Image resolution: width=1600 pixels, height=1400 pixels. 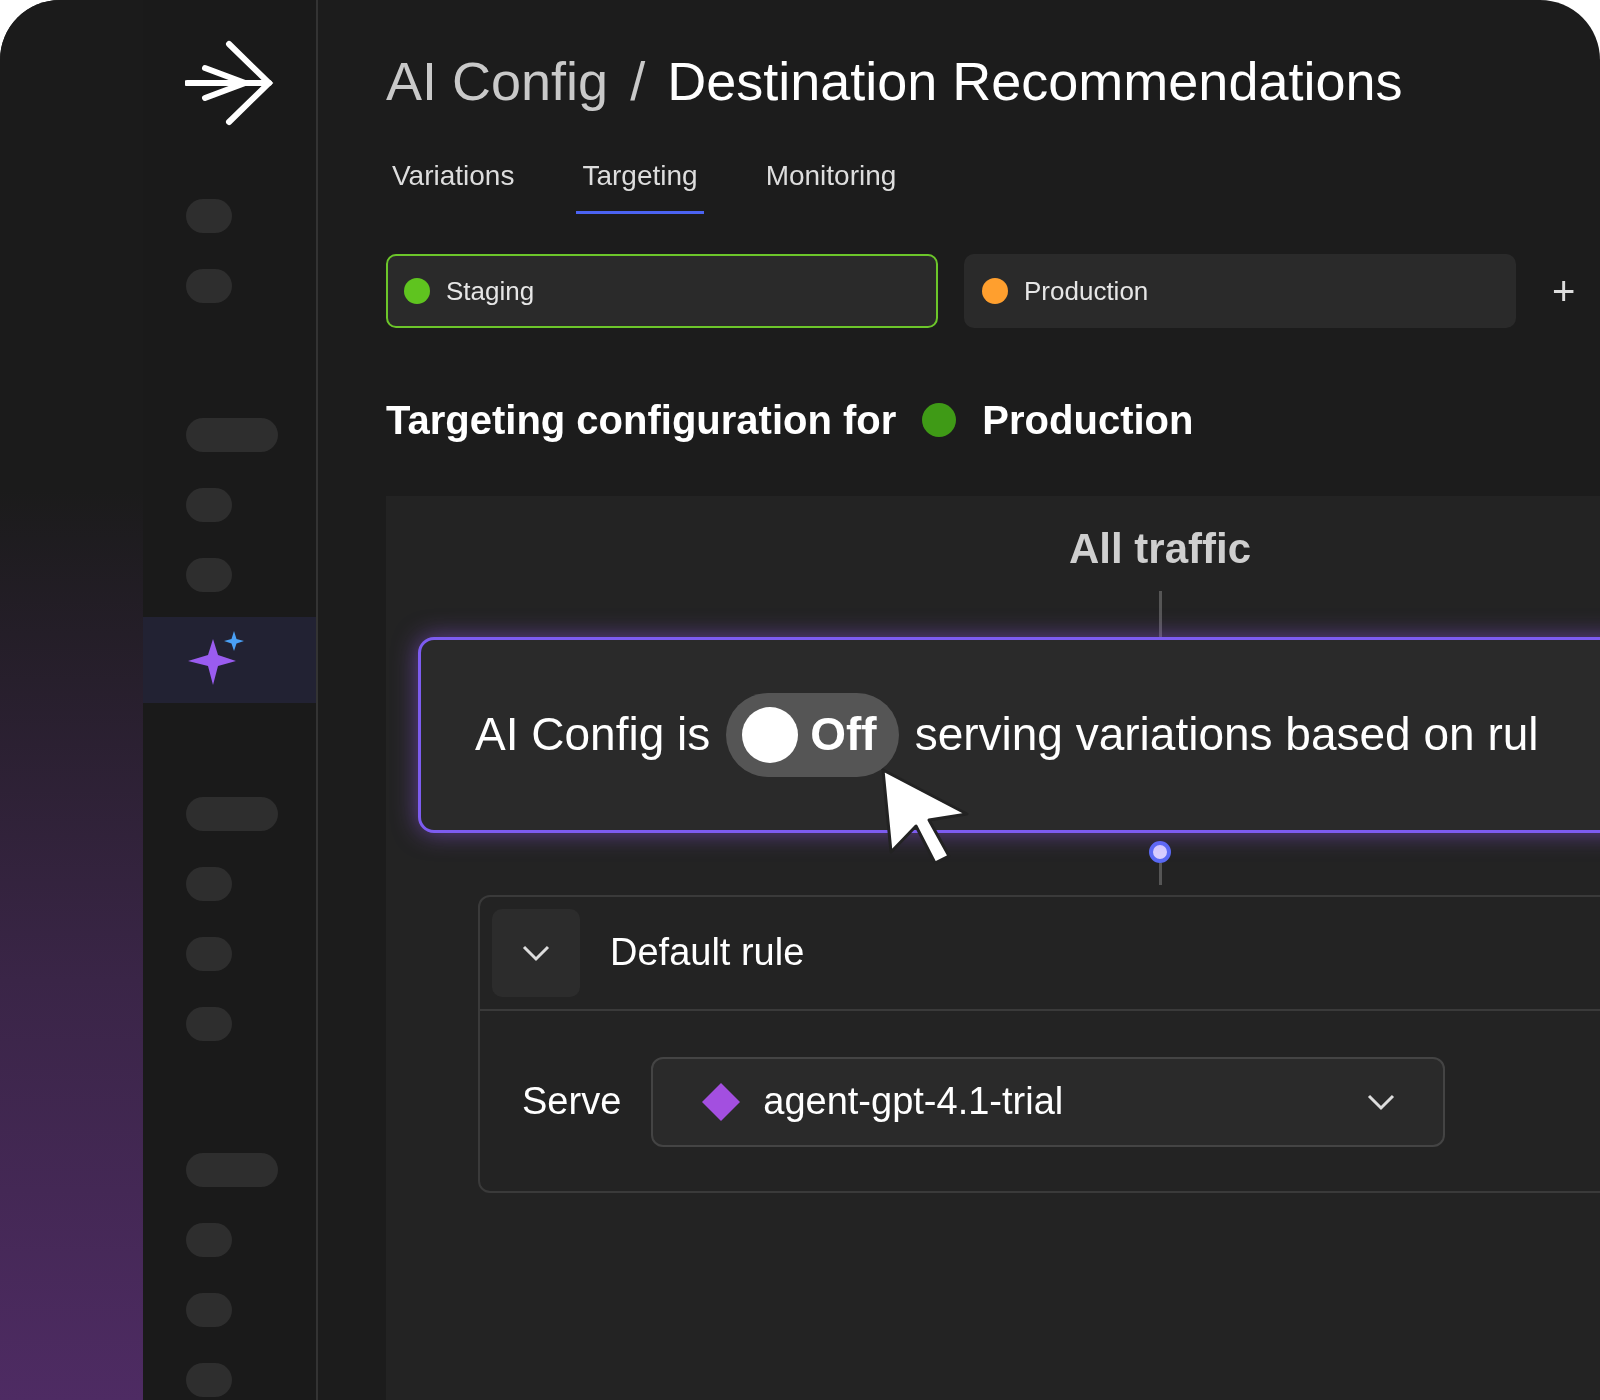 What do you see at coordinates (490, 291) in the screenshot?
I see `environment-name: Staging` at bounding box center [490, 291].